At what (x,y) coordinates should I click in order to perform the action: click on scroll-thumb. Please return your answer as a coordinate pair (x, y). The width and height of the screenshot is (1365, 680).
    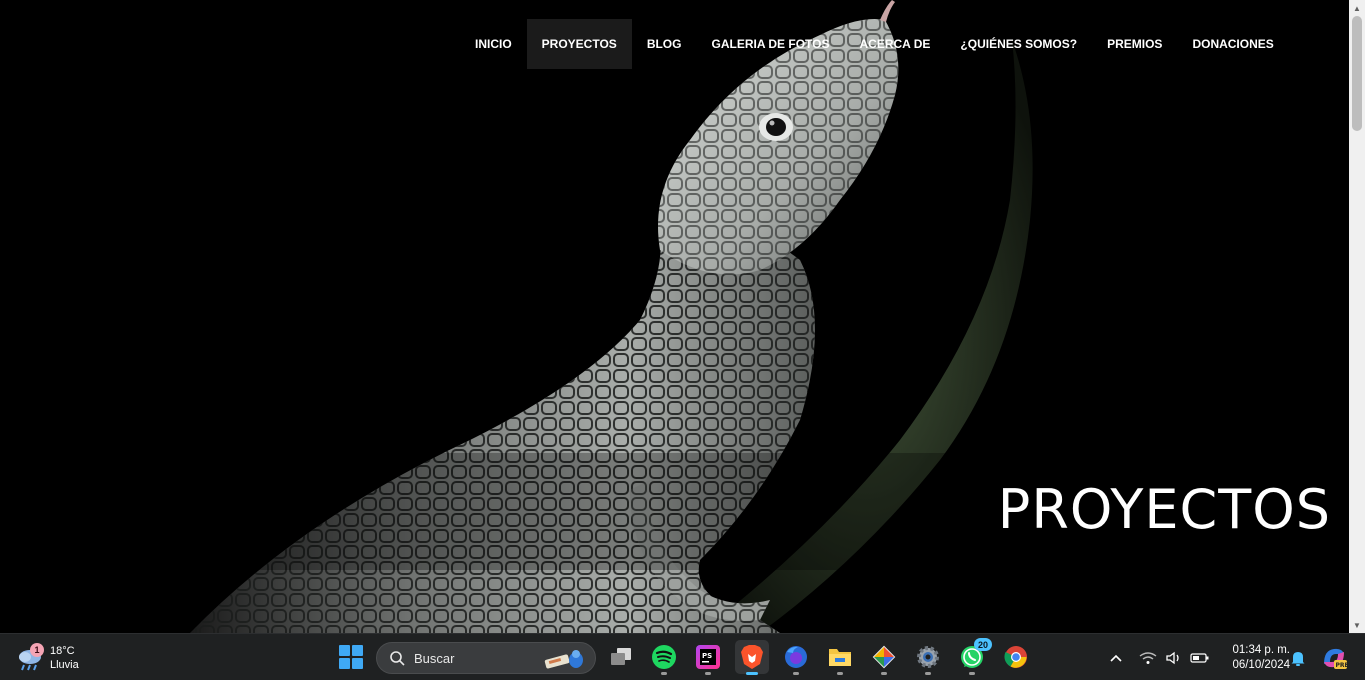
    Looking at the image, I should click on (1357, 73).